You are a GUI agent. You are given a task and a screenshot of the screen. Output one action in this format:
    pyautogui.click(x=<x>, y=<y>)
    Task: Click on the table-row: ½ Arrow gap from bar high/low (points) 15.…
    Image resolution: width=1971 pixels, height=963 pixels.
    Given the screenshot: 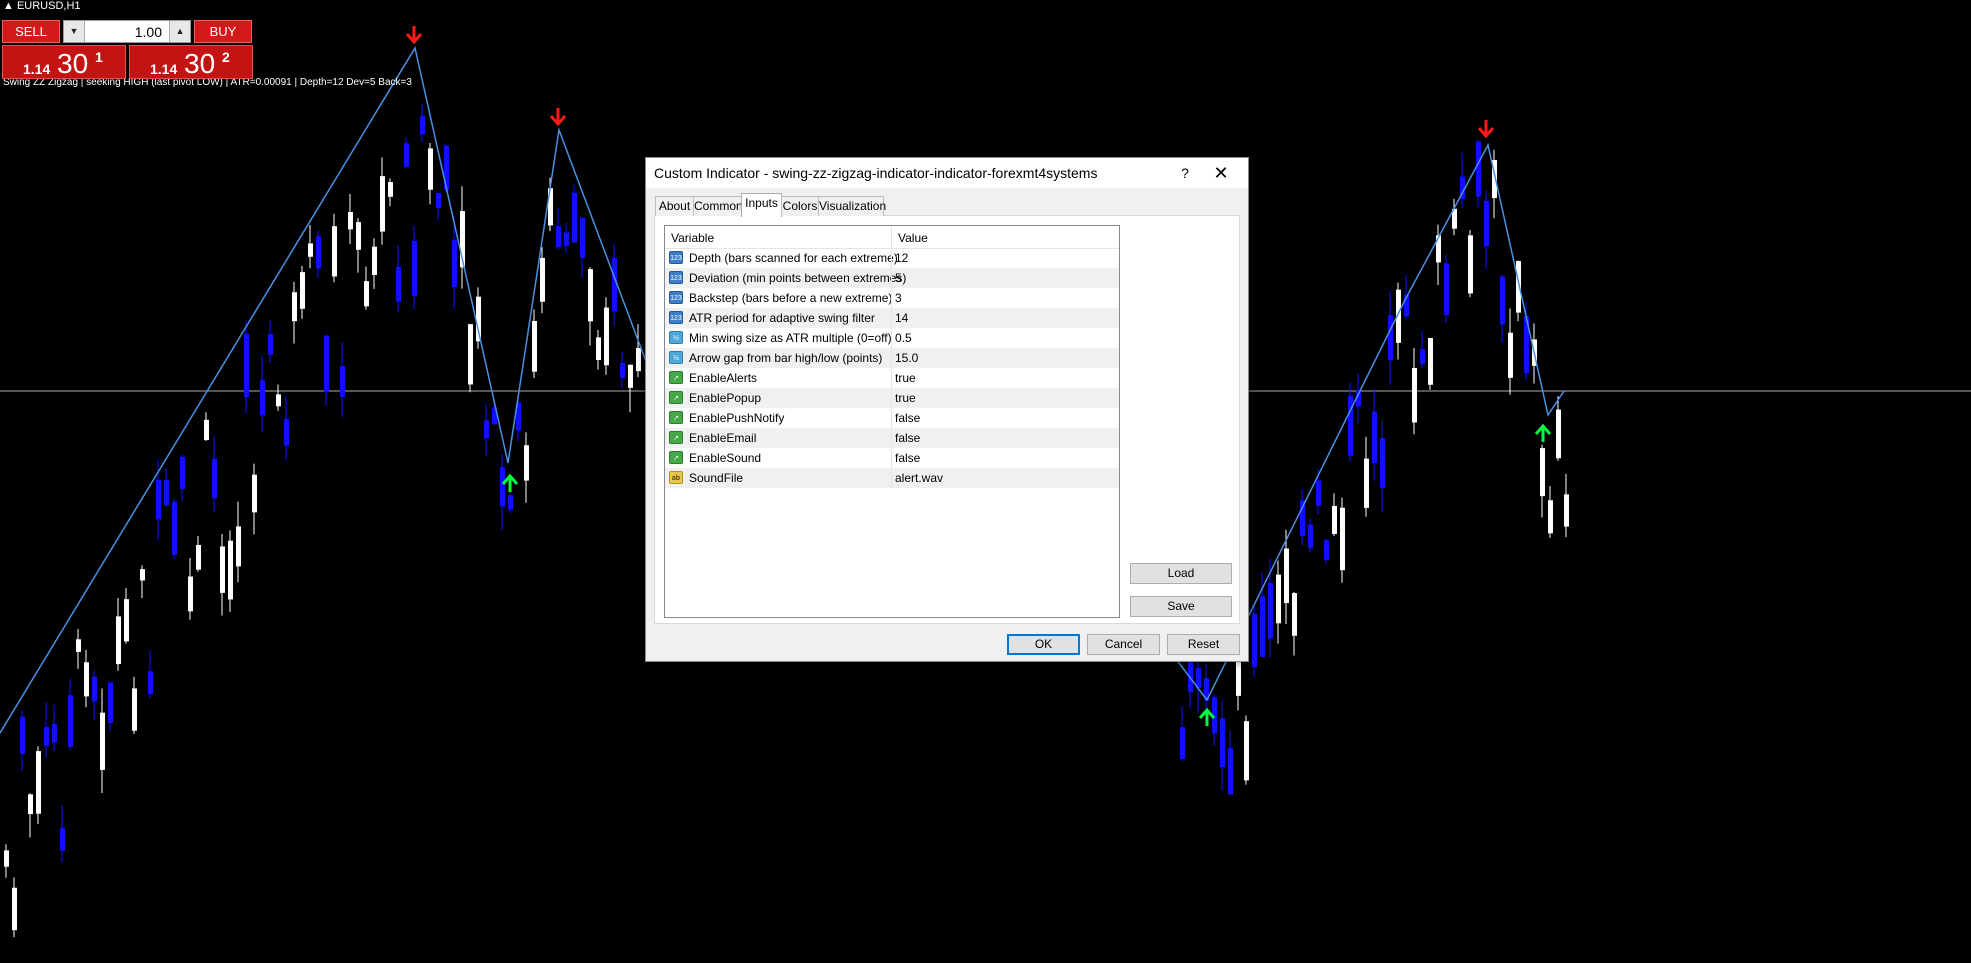 What is the action you would take?
    pyautogui.click(x=892, y=358)
    